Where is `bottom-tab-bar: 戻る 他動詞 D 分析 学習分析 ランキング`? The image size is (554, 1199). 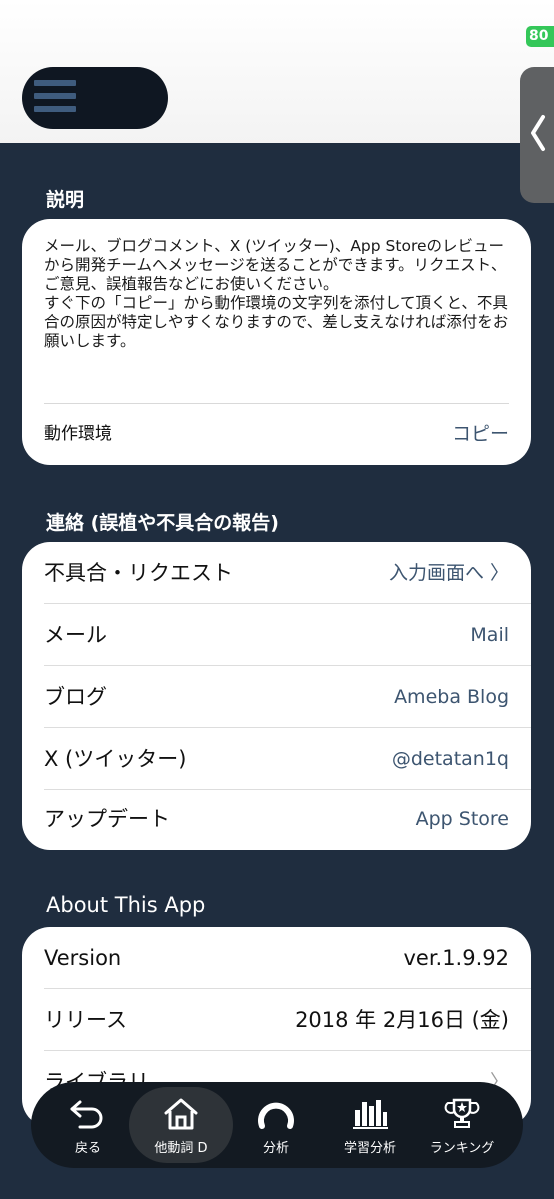
bottom-tab-bar: 戻る 他動詞 D 分析 学習分析 ランキング is located at coordinates (277, 1125).